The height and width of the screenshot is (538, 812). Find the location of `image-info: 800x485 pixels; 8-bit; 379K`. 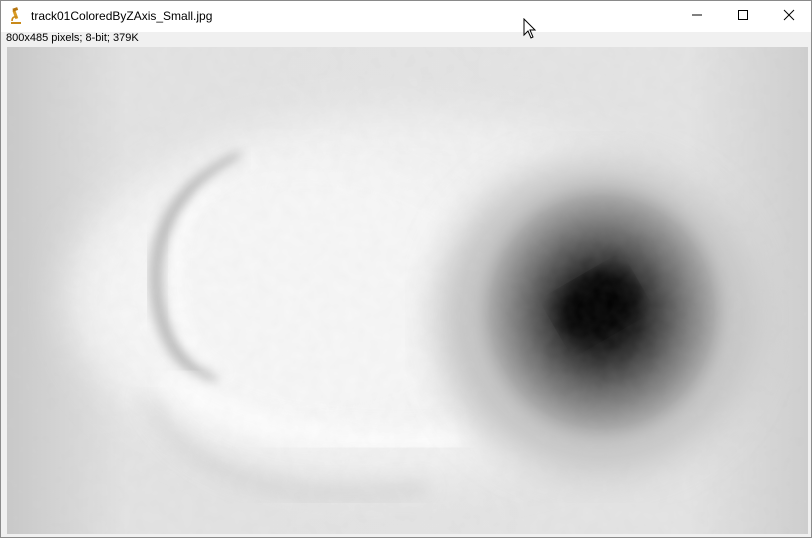

image-info: 800x485 pixels; 8-bit; 379K is located at coordinates (72, 38).